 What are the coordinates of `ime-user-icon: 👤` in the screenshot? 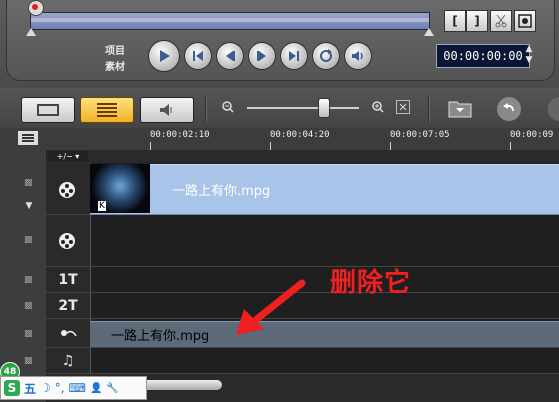 It's located at (96, 388).